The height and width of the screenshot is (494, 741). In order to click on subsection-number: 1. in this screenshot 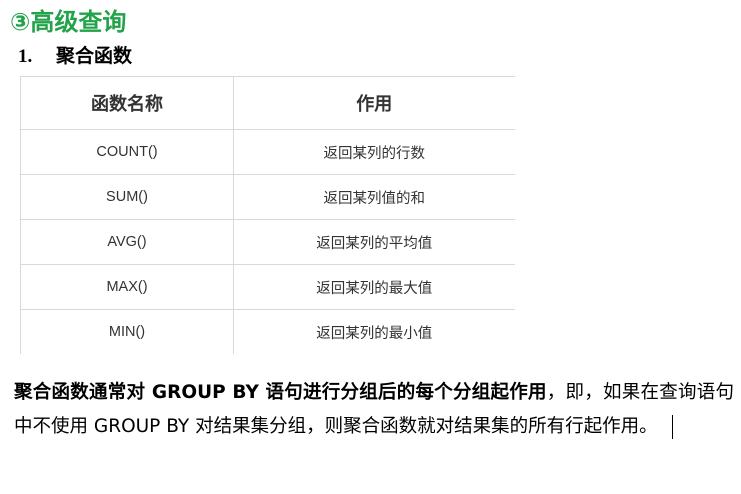, I will do `click(25, 56)`.